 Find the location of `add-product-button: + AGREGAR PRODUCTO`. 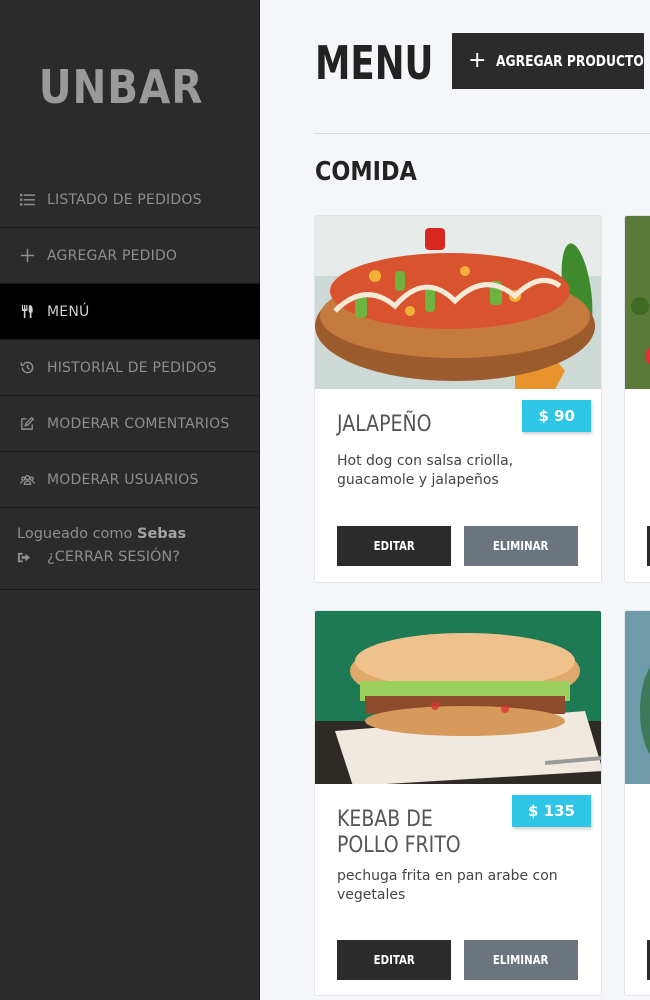

add-product-button: + AGREGAR PRODUCTO is located at coordinates (548, 61).